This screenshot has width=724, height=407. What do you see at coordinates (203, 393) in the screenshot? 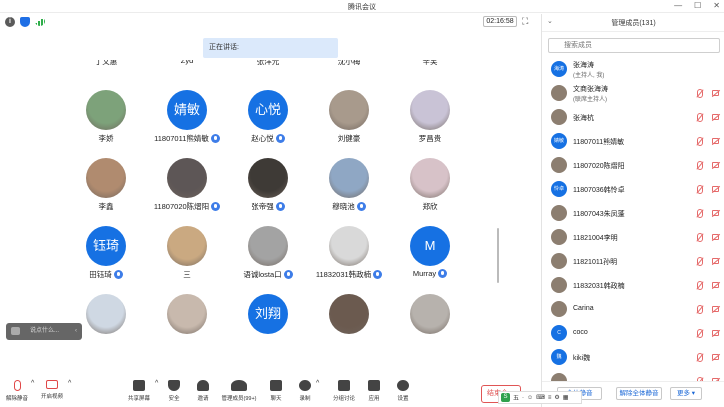
I see `invite-button: 邀请` at bounding box center [203, 393].